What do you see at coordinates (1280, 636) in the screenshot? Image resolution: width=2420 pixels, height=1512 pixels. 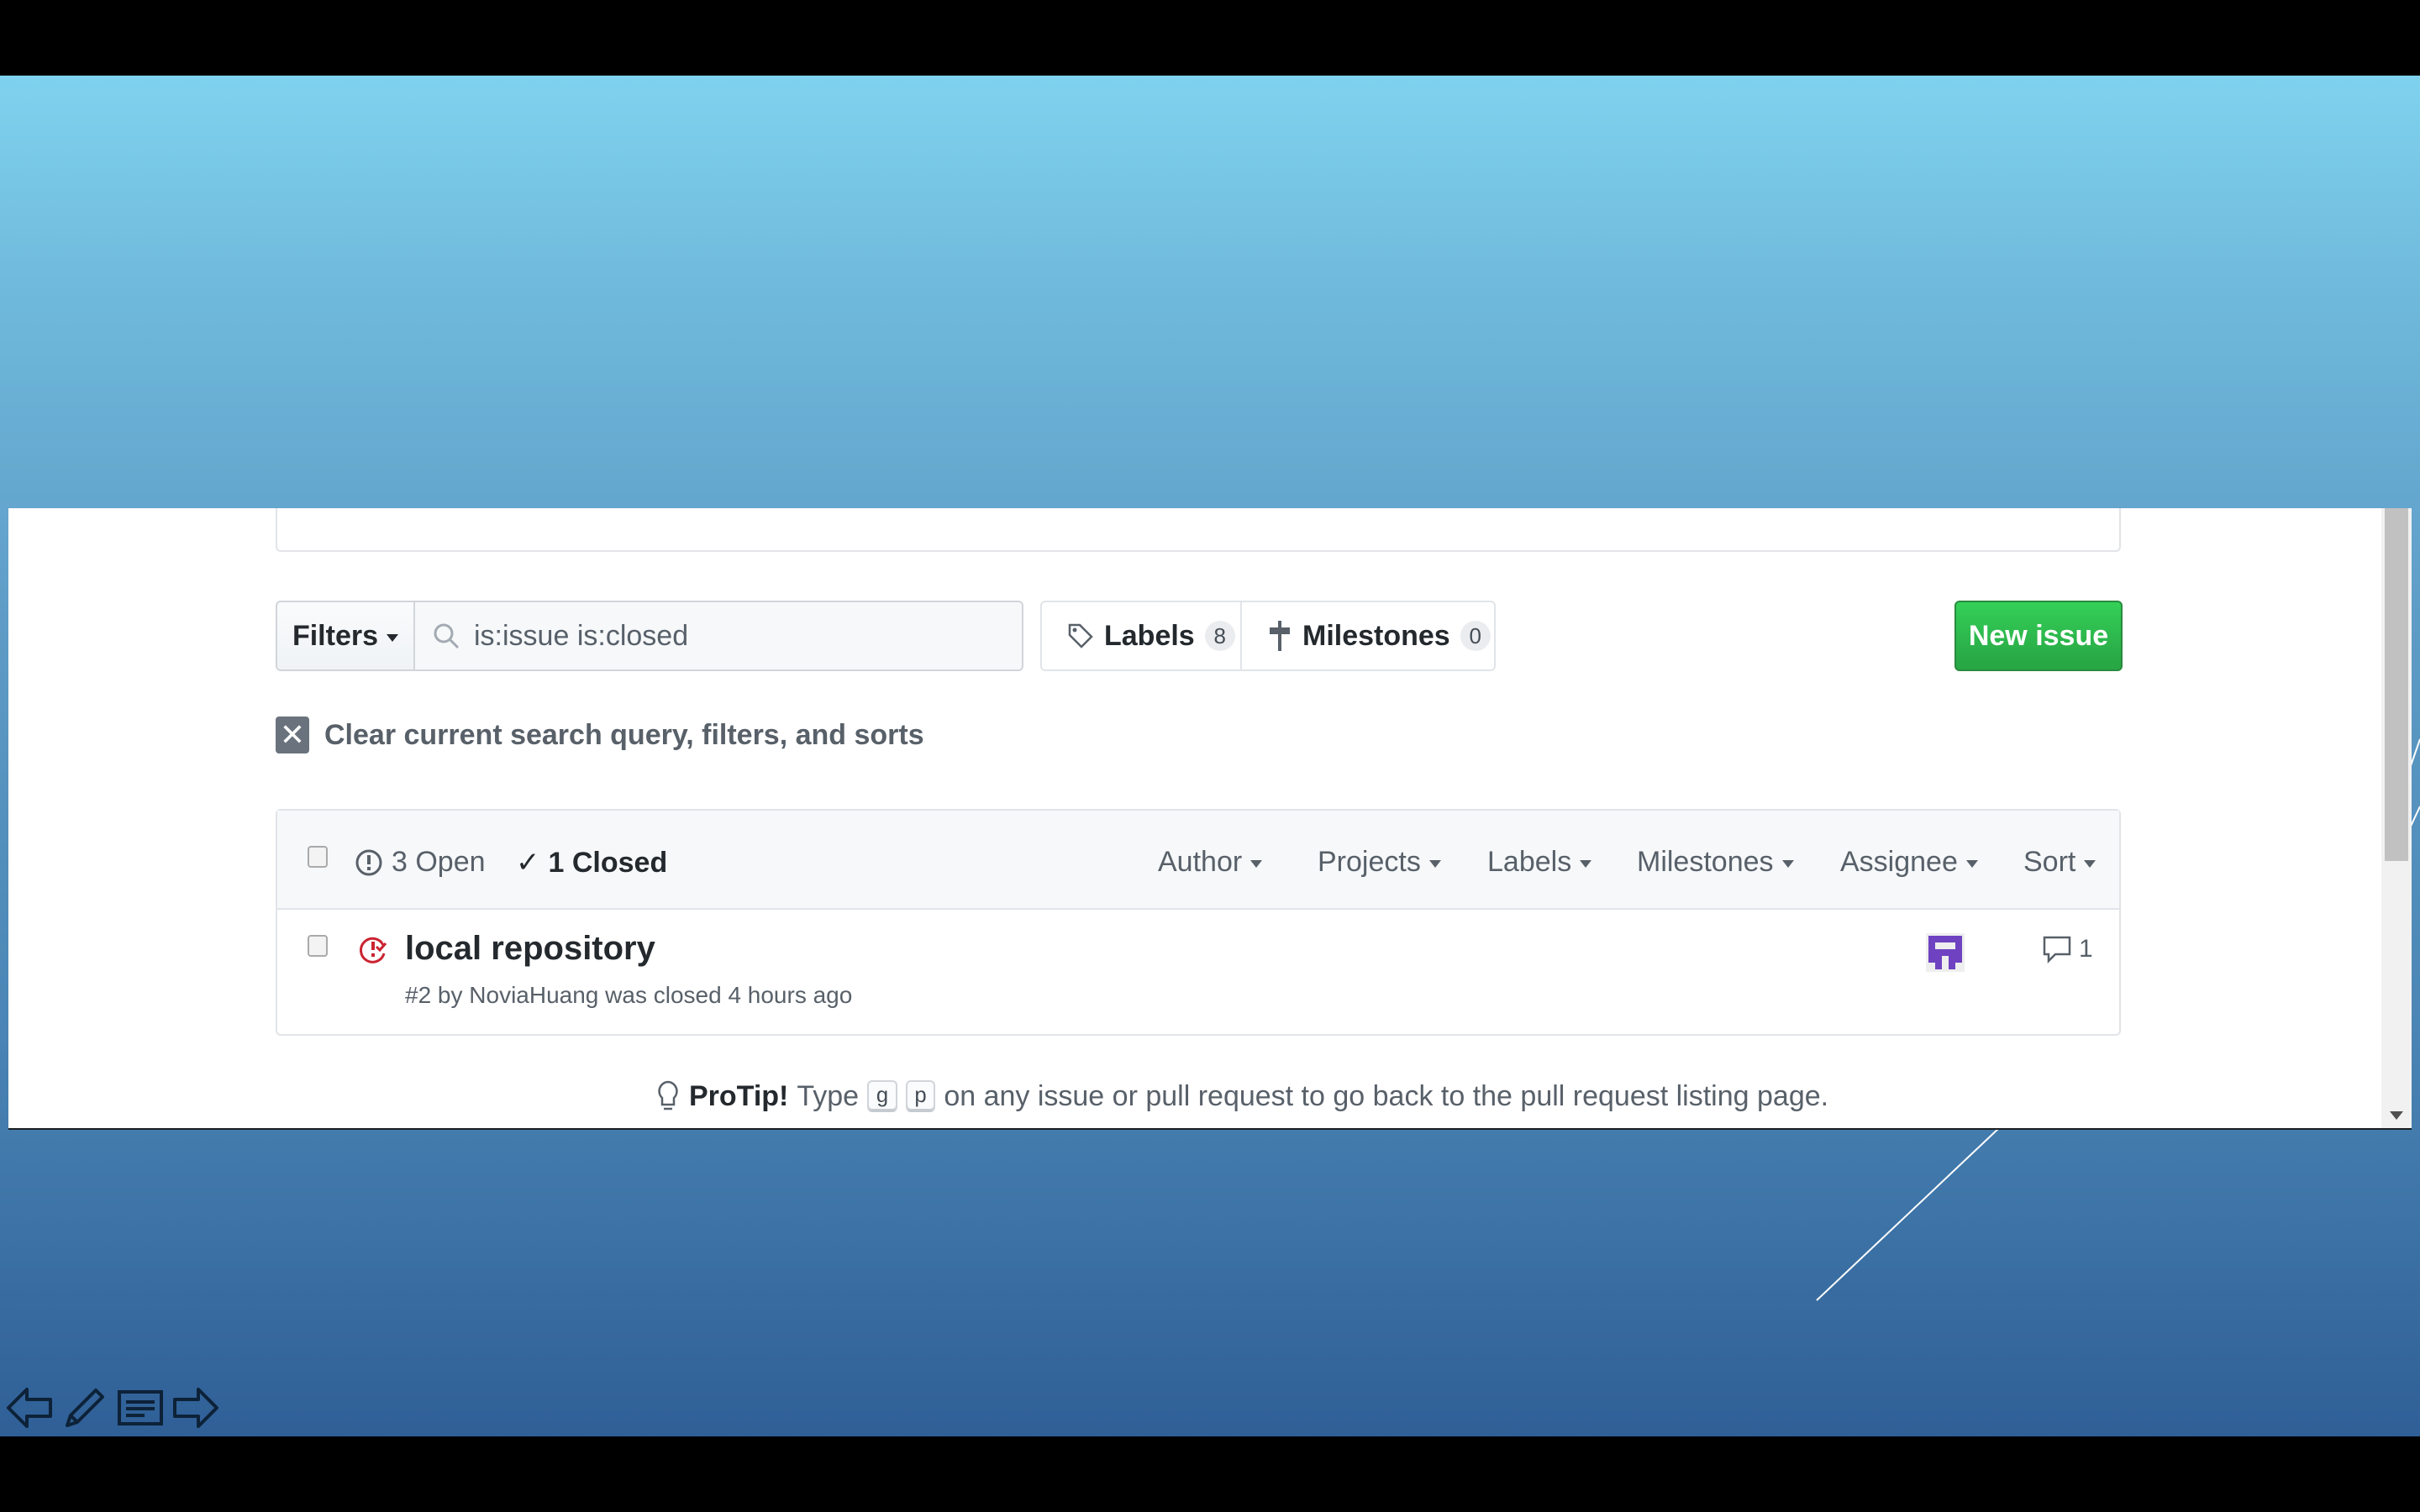 I see `milestone-icon` at bounding box center [1280, 636].